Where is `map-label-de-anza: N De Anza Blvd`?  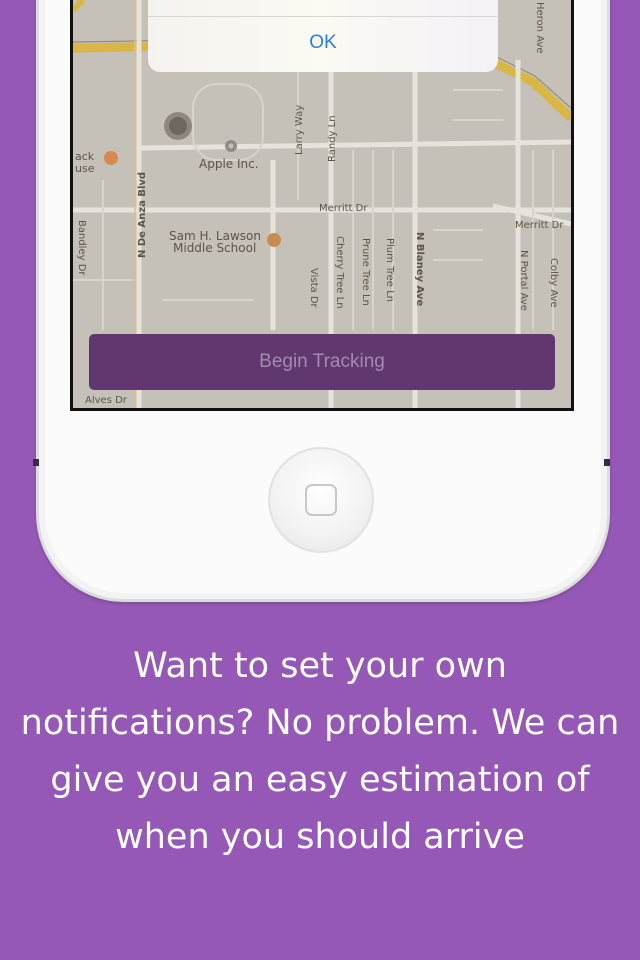
map-label-de-anza: N De Anza Blvd is located at coordinates (142, 215).